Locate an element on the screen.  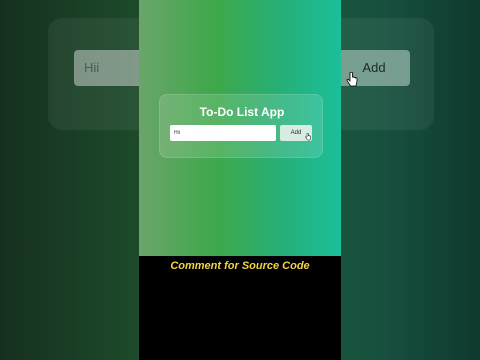
caption-text: Comment for Source Code is located at coordinates (240, 266).